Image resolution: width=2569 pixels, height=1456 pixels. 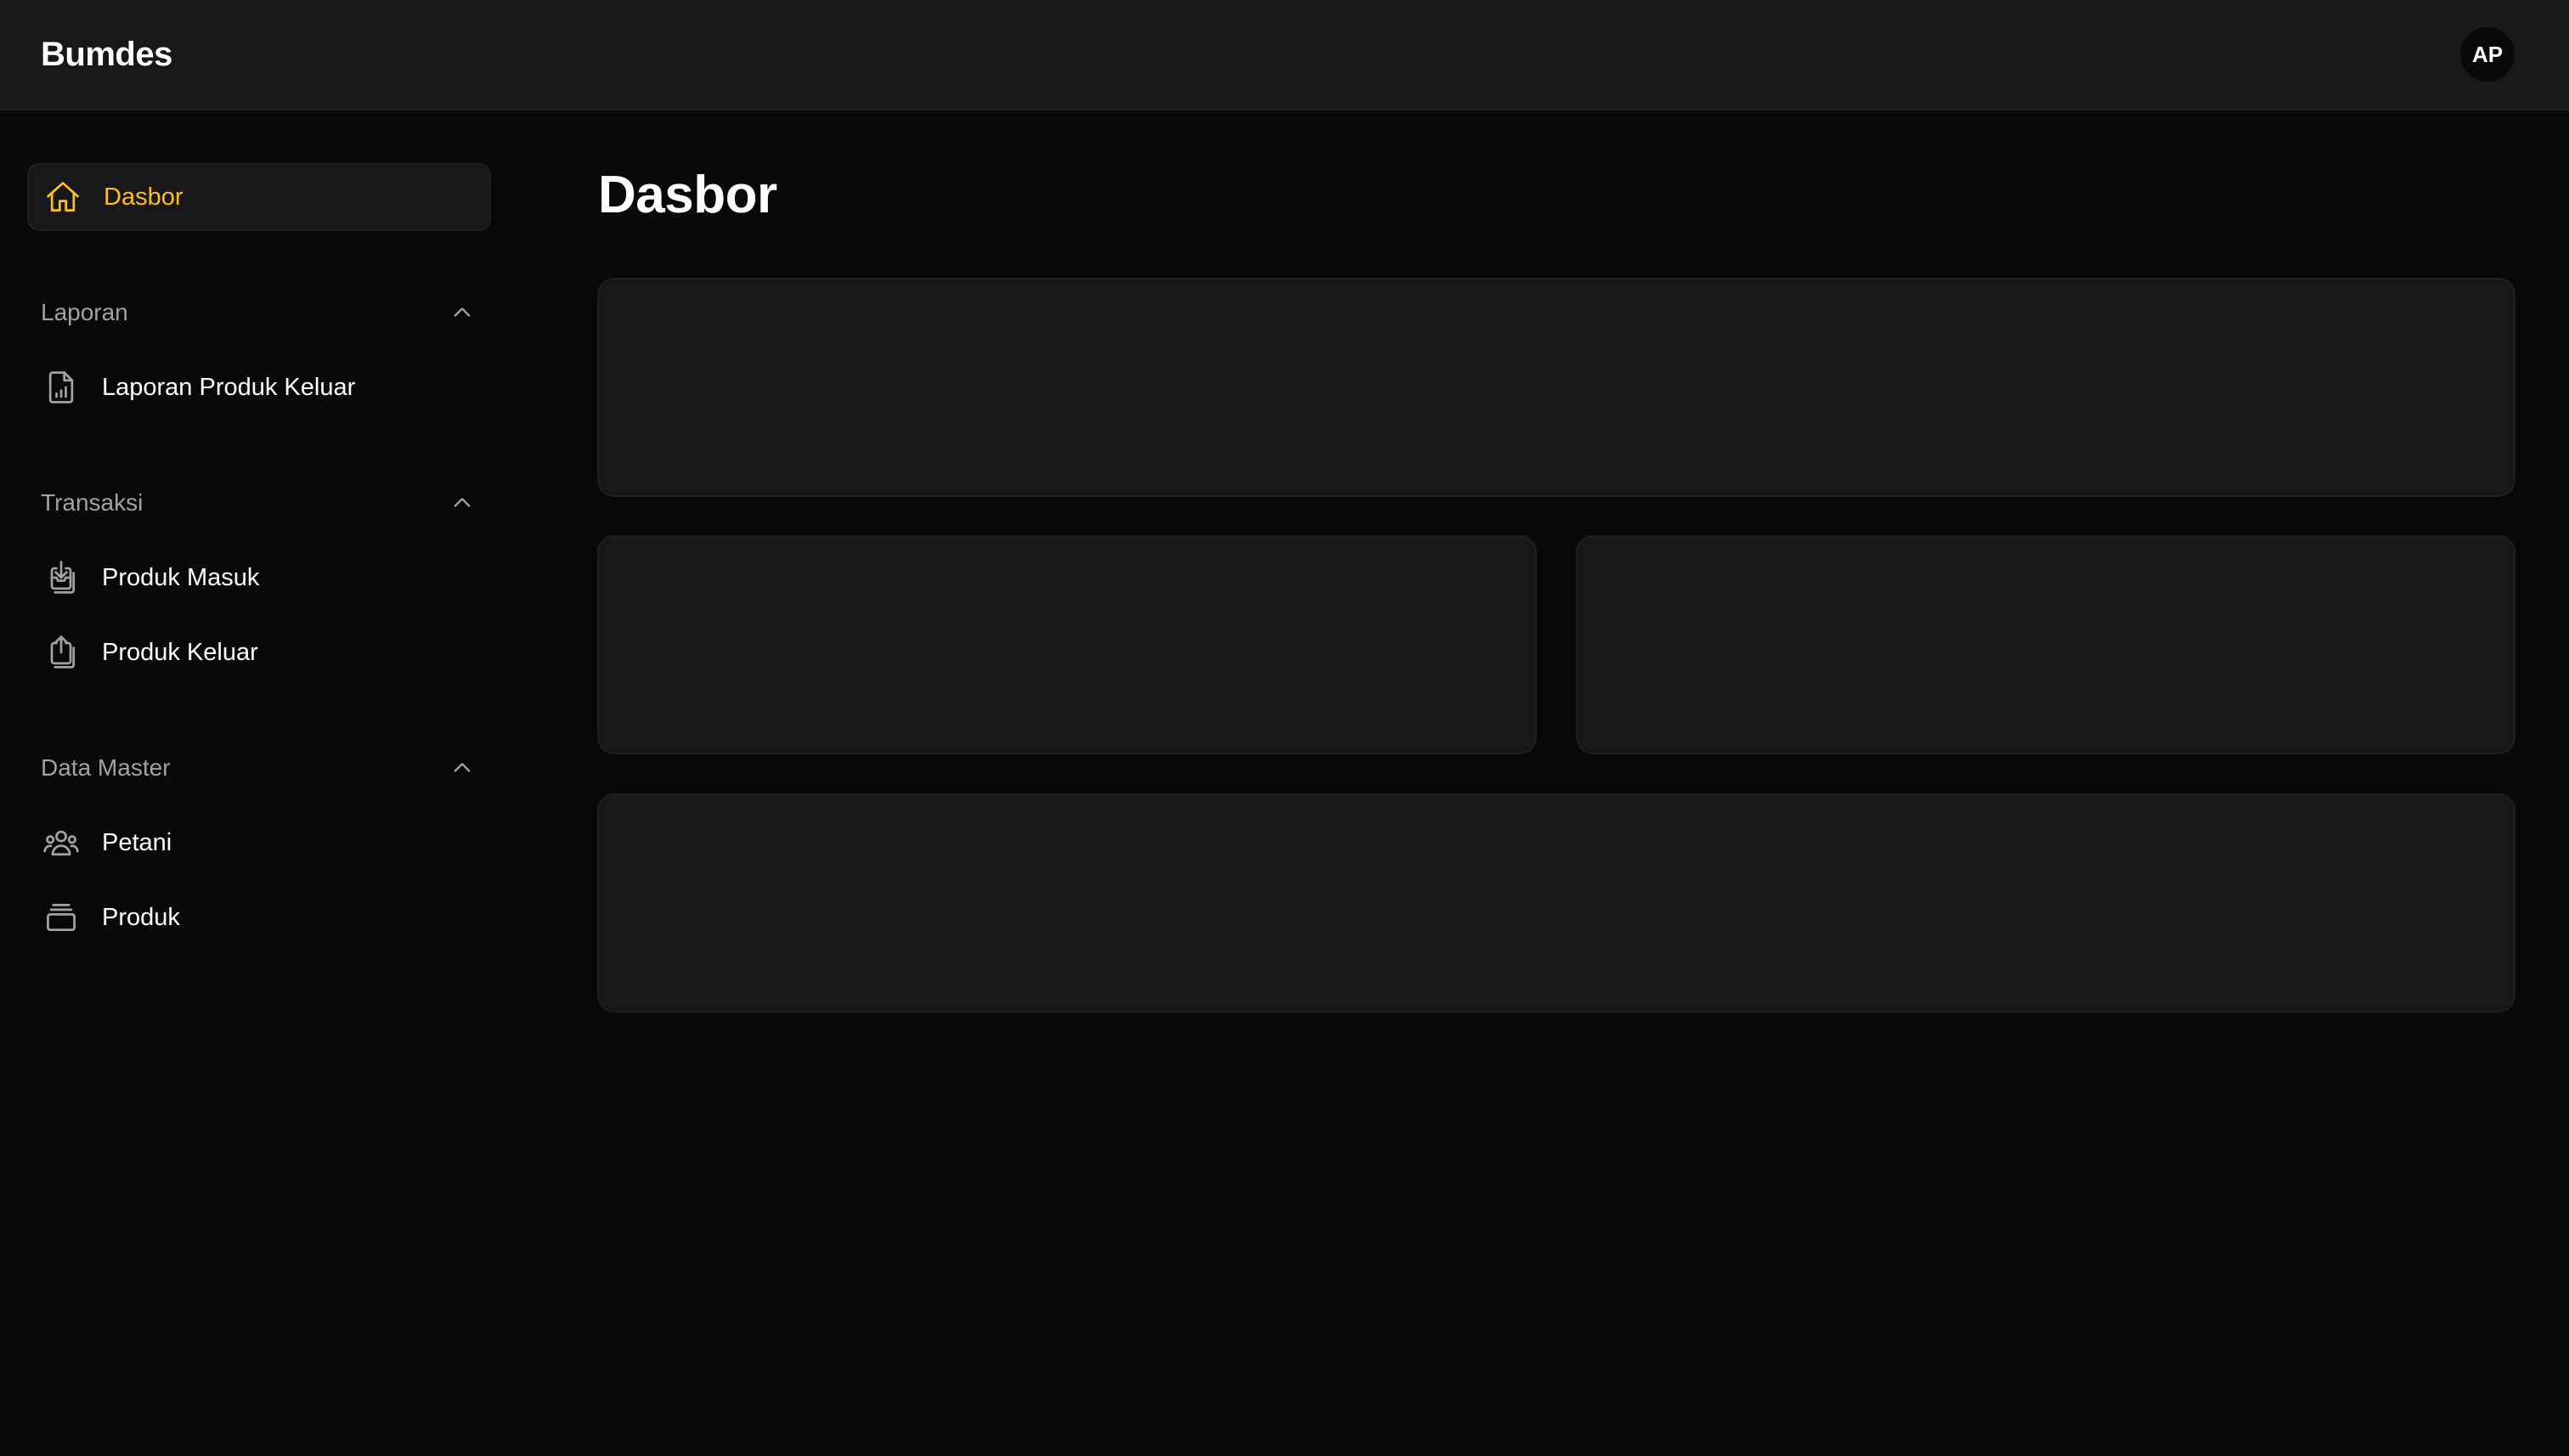 What do you see at coordinates (257, 768) in the screenshot?
I see `section-header-data-master: Data Master` at bounding box center [257, 768].